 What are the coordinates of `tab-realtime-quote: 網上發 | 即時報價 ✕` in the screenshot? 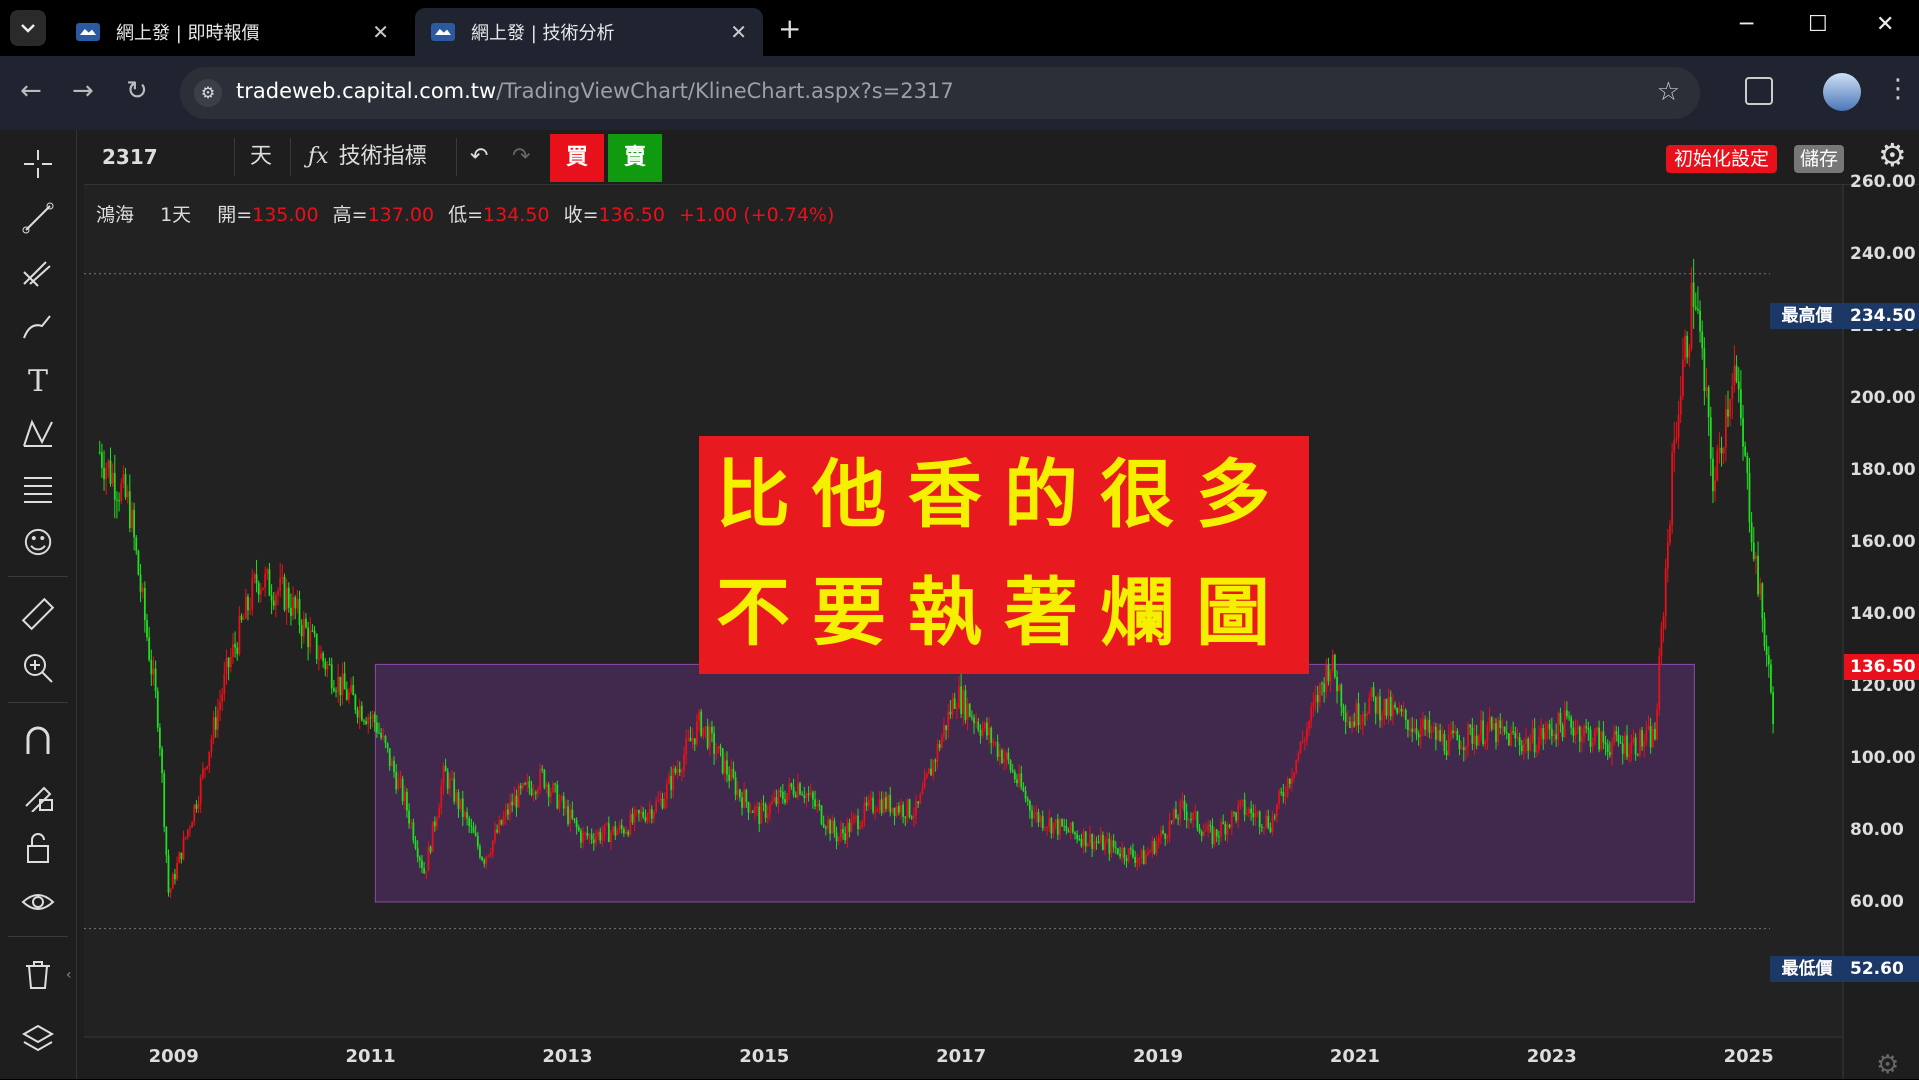 It's located at (232, 32).